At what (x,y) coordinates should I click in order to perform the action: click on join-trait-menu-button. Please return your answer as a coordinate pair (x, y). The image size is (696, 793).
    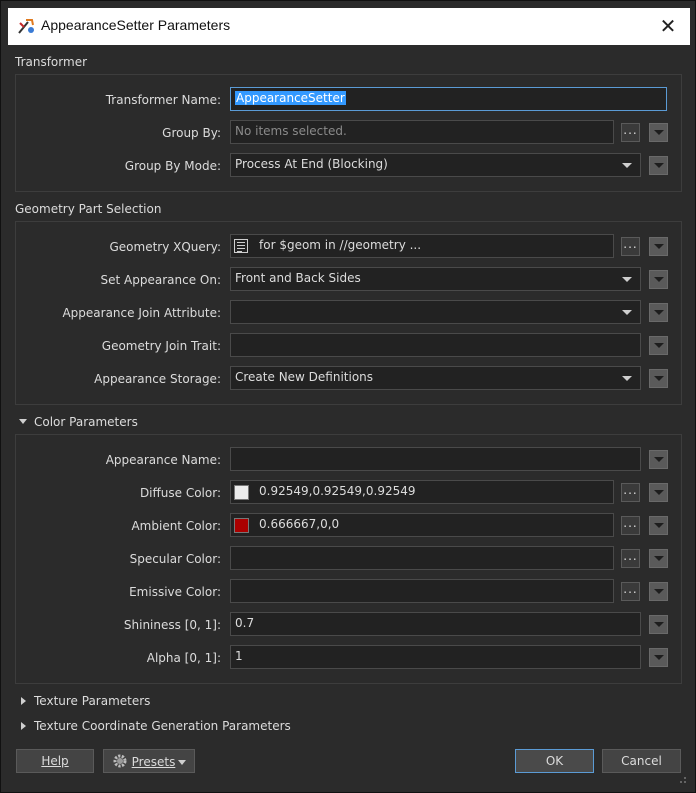
    Looking at the image, I should click on (658, 345).